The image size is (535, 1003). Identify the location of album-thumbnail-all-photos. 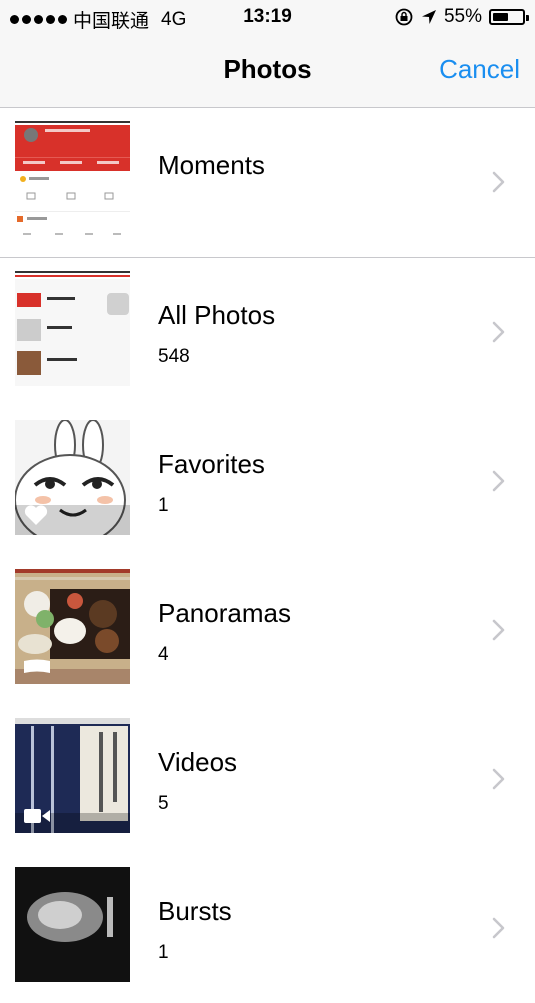
(72, 328).